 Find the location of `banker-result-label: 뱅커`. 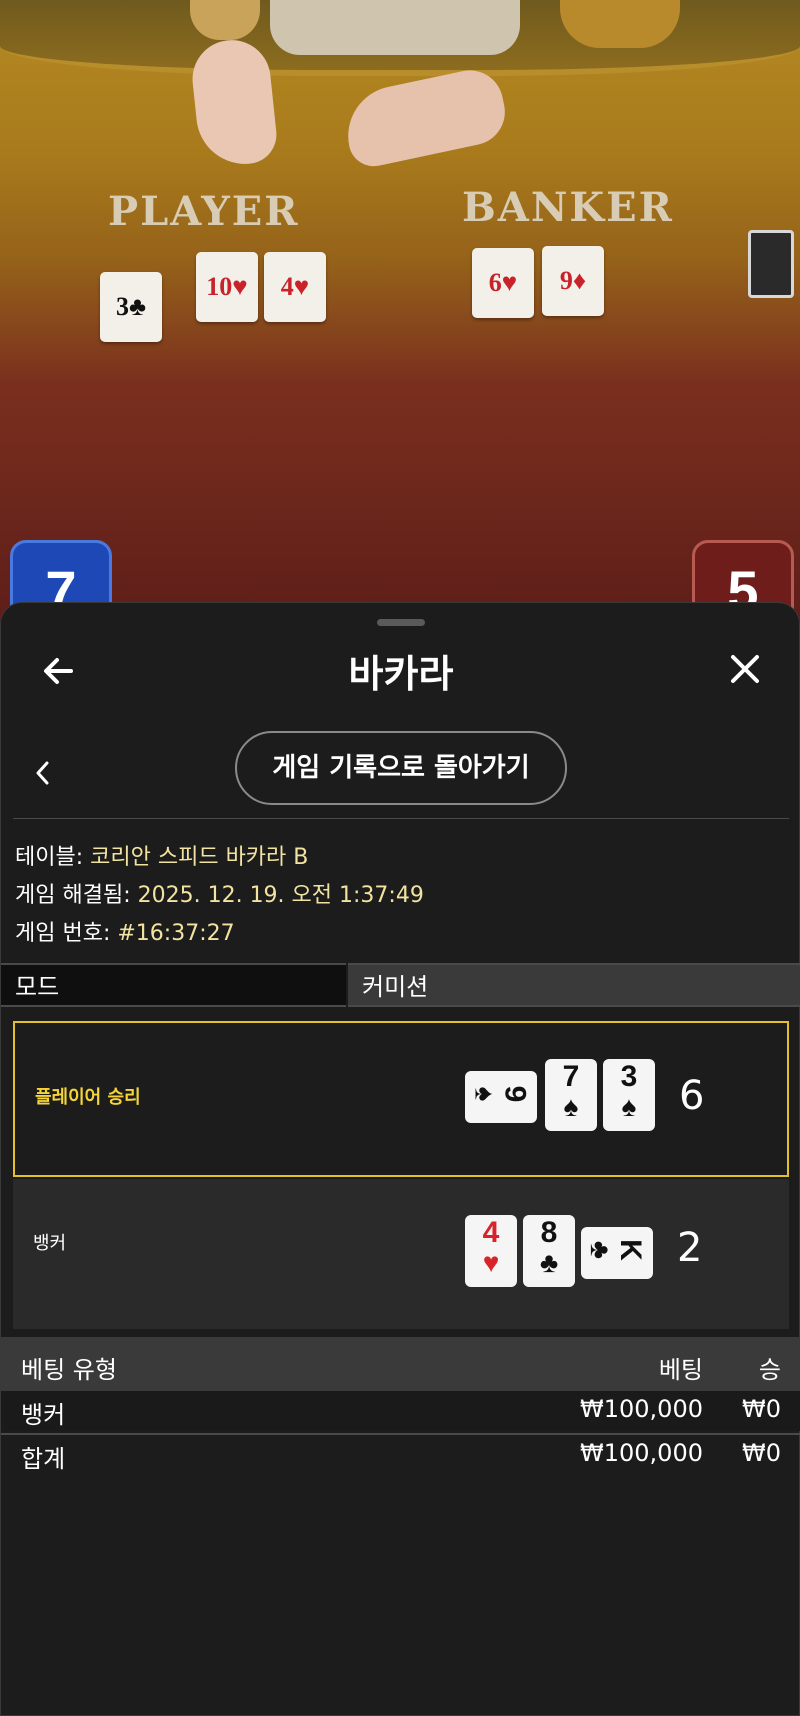

banker-result-label: 뱅커 is located at coordinates (50, 1243).